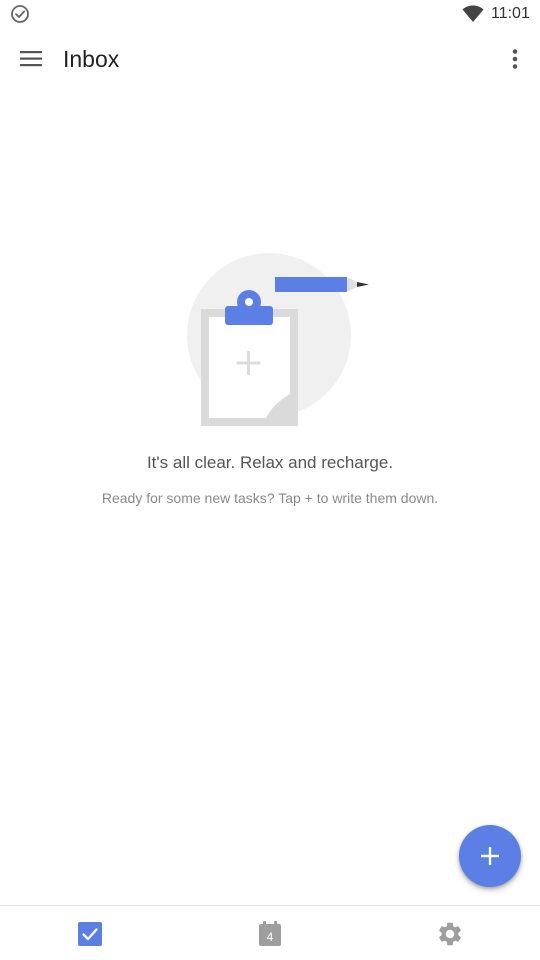  I want to click on checkbox-icon, so click(90, 933).